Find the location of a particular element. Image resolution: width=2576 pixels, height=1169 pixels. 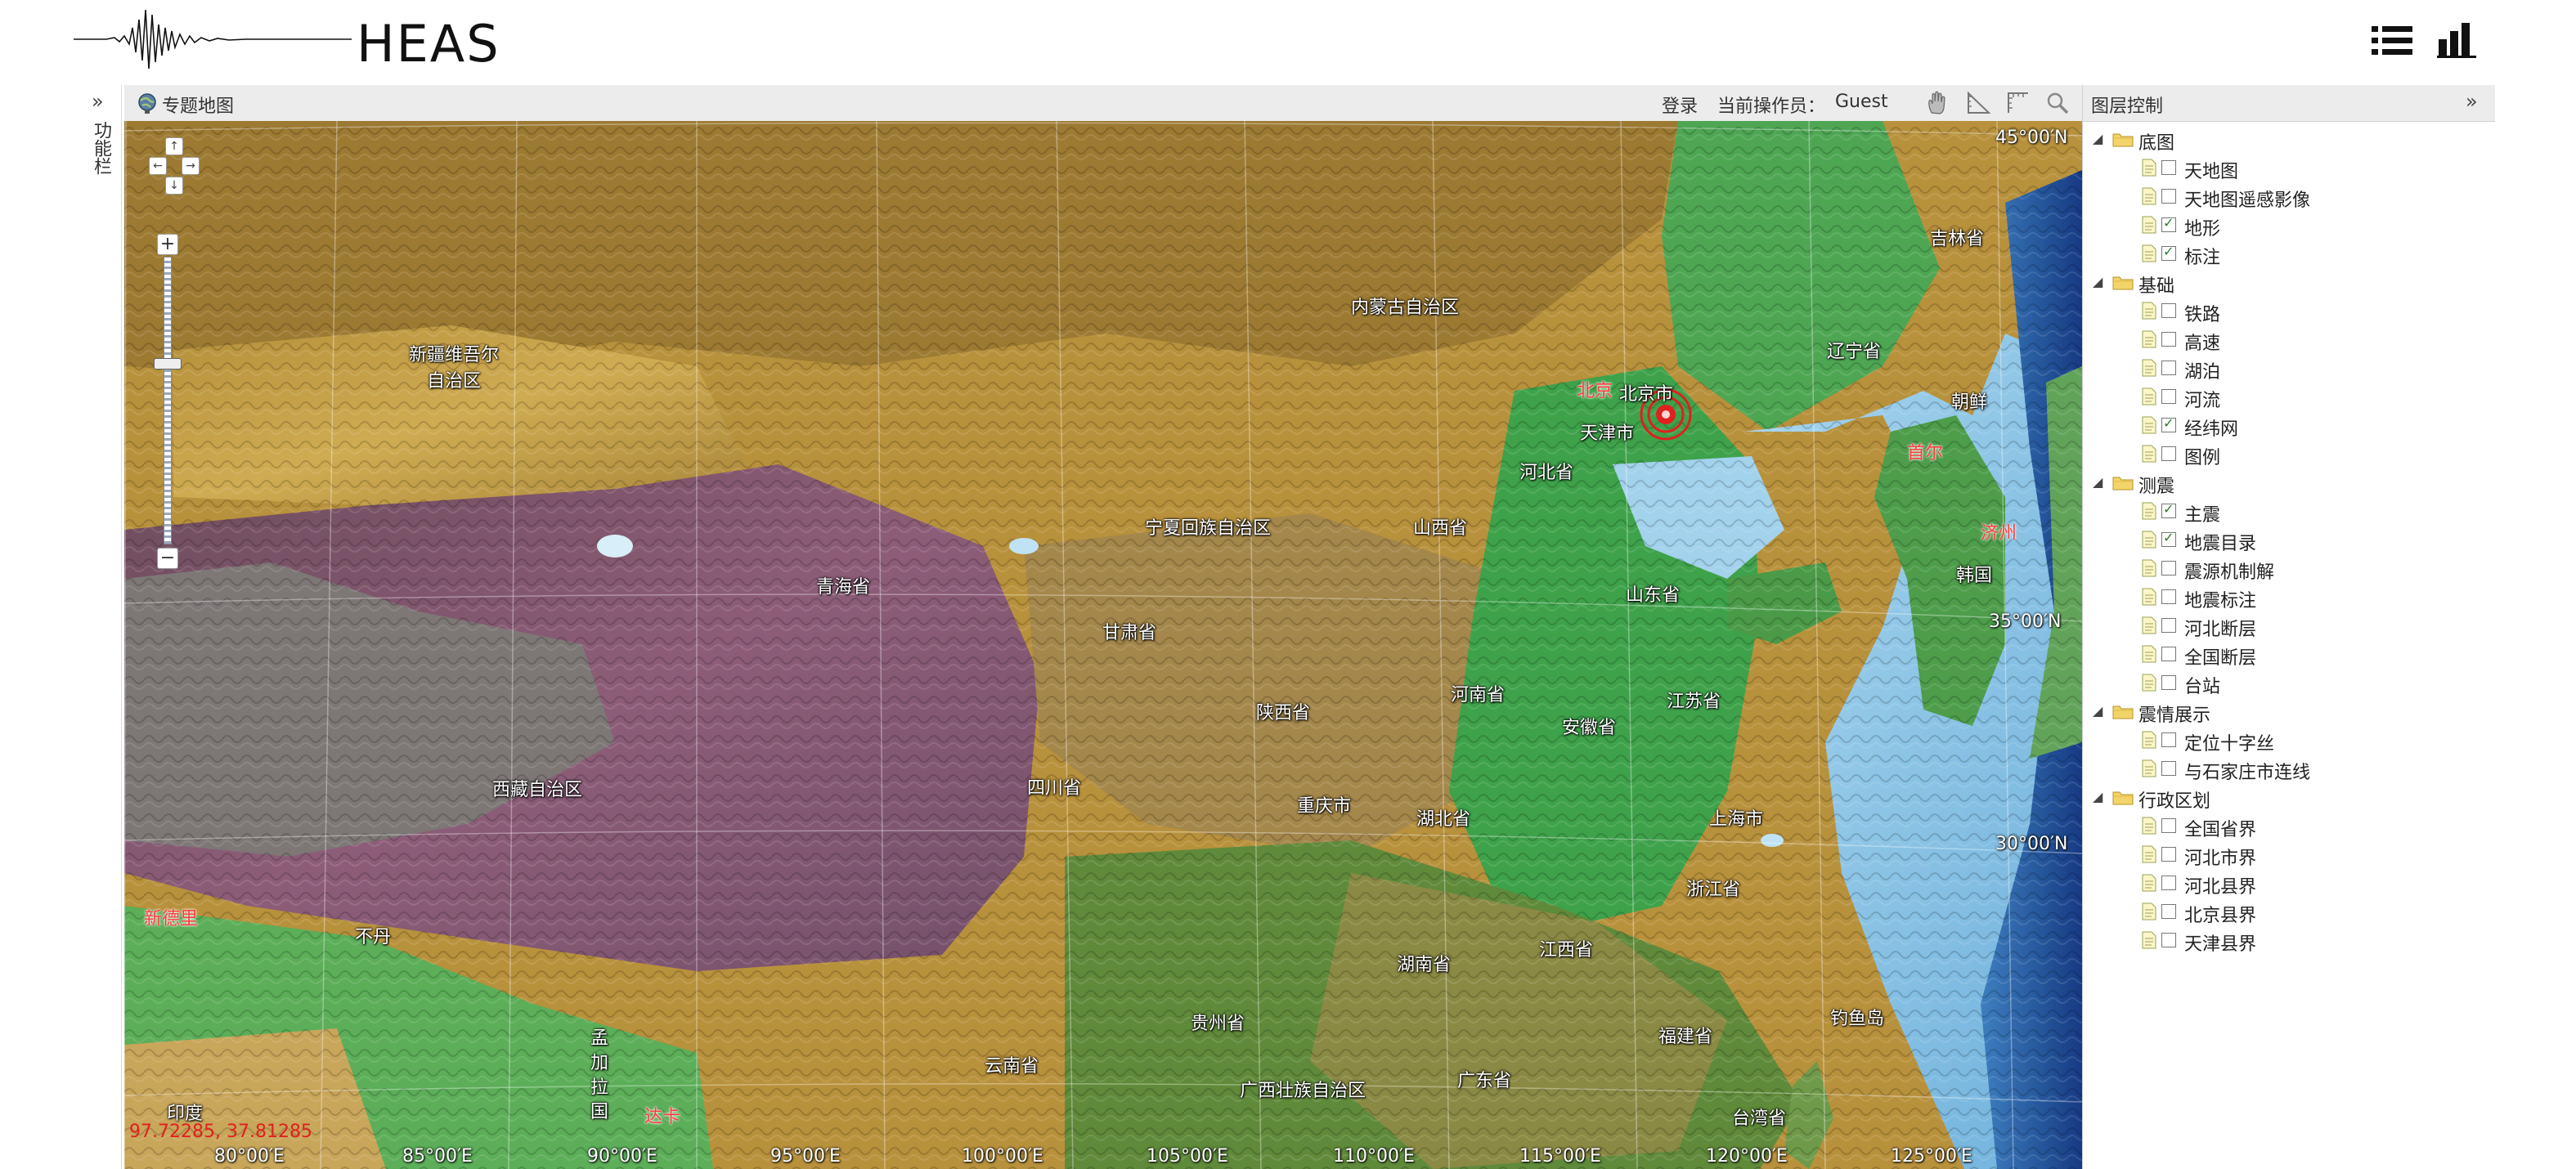

layer-item: 天地图遥感影像 is located at coordinates (2289, 197).